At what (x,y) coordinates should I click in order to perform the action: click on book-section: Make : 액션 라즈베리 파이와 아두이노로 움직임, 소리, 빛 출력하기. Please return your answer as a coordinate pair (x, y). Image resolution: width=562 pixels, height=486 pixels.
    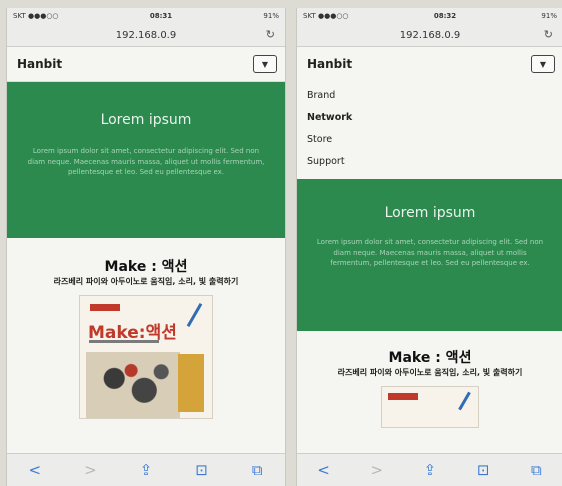
    Looking at the image, I should click on (429, 399).